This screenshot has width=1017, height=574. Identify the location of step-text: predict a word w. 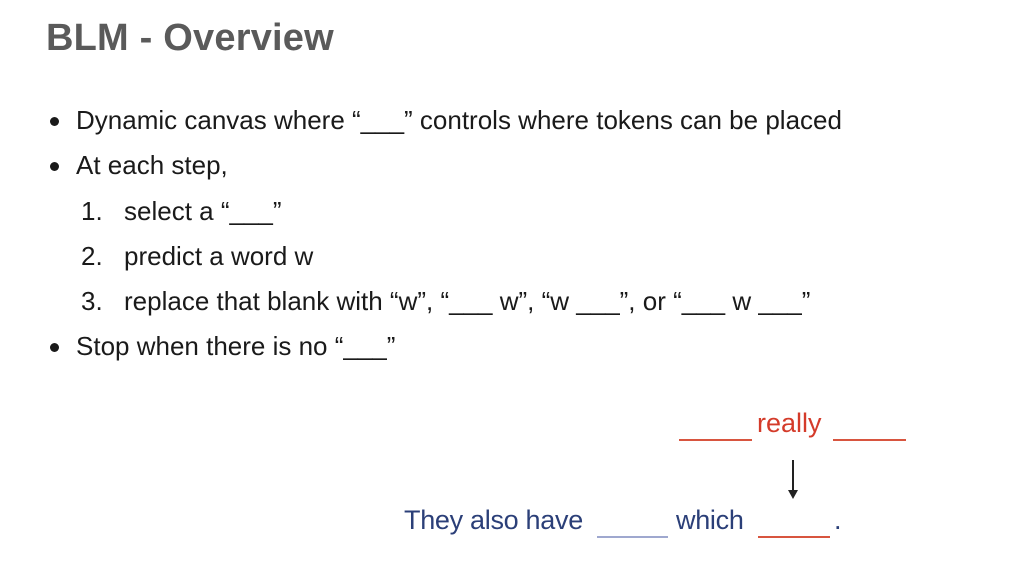
(219, 256).